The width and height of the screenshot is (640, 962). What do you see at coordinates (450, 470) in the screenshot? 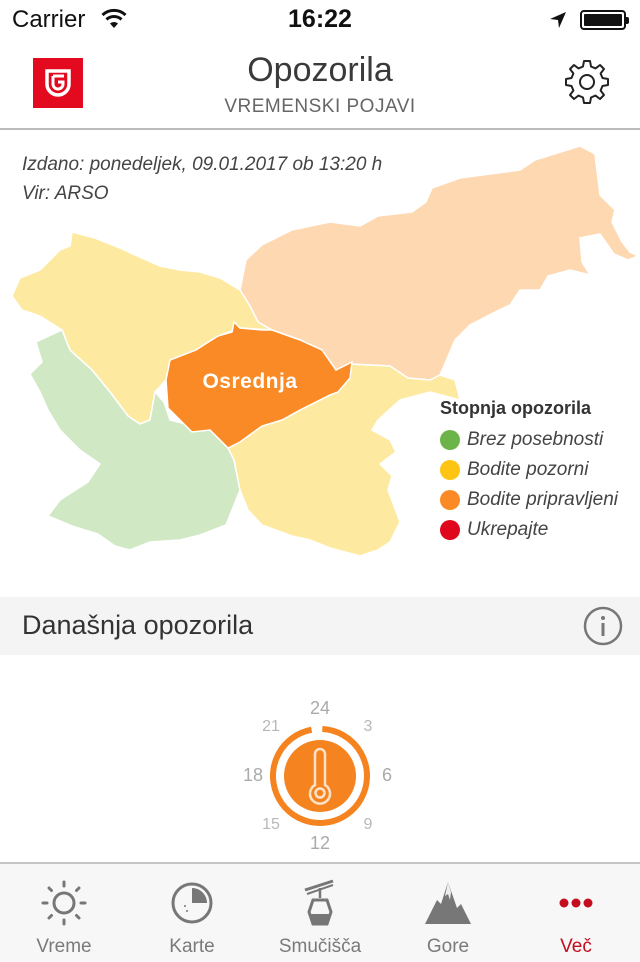
I see `legend-dot-yellow` at bounding box center [450, 470].